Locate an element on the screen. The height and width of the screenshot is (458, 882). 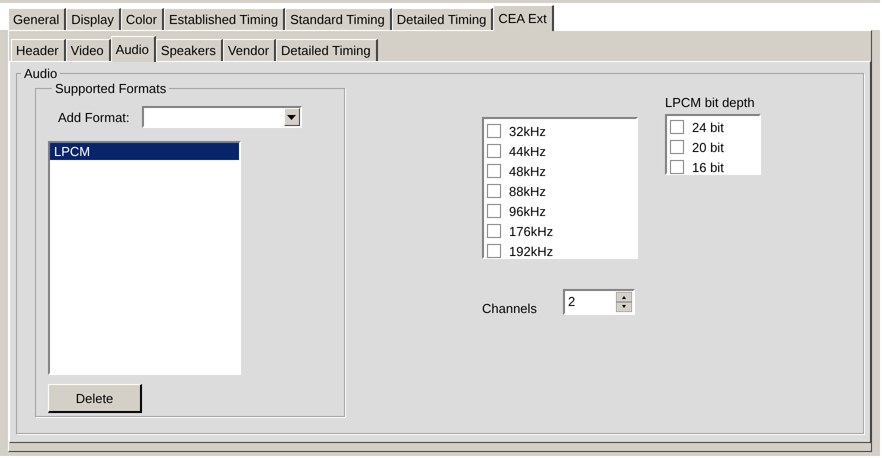
dropdown is located at coordinates (222, 117).